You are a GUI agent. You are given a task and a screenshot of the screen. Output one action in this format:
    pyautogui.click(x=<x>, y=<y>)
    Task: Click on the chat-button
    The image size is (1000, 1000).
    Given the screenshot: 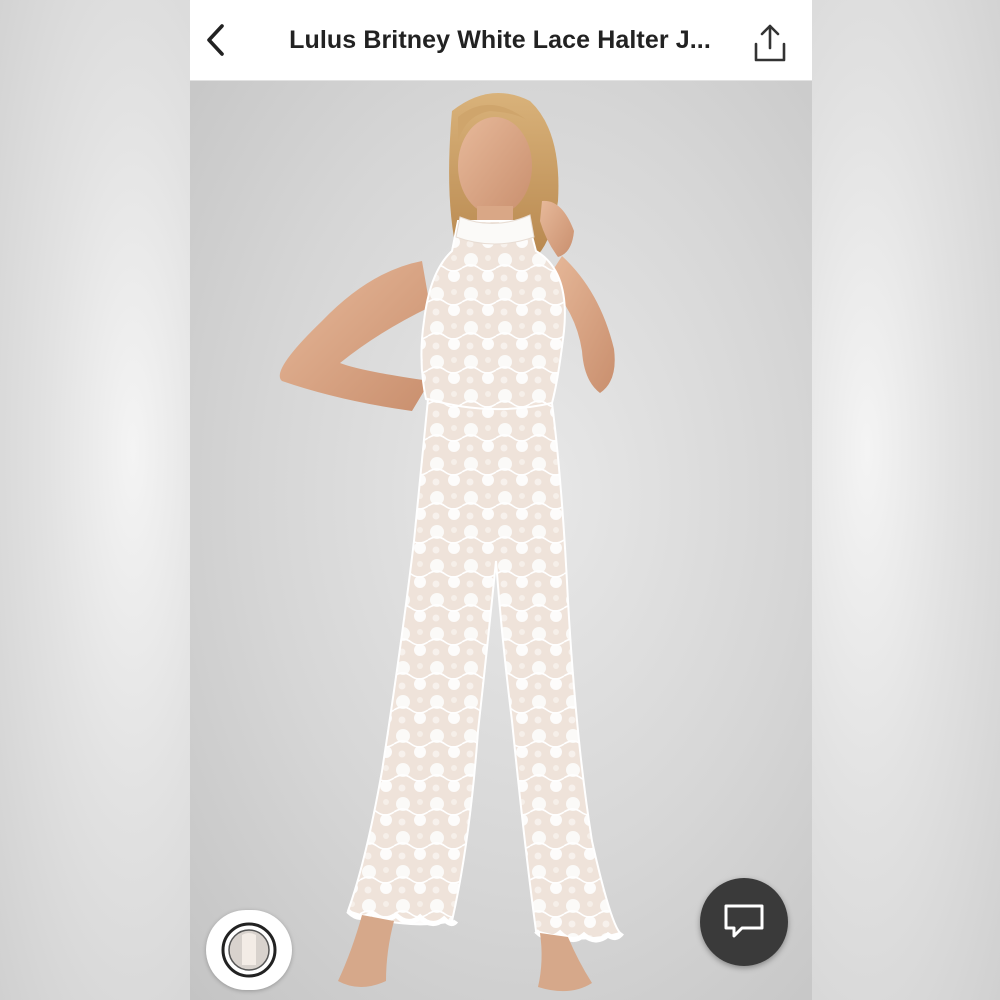 What is the action you would take?
    pyautogui.click(x=744, y=922)
    